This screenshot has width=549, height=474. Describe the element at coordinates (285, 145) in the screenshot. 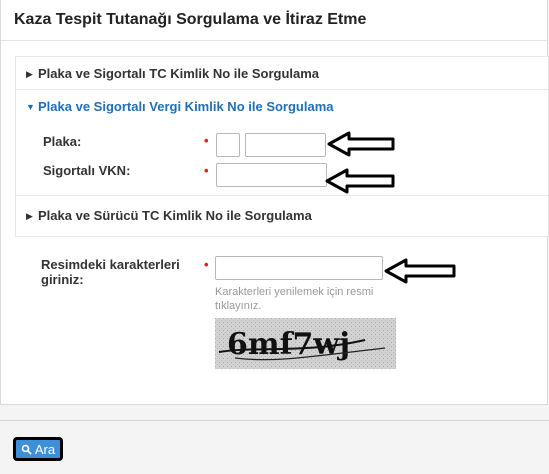

I see `plate-number-input` at that location.